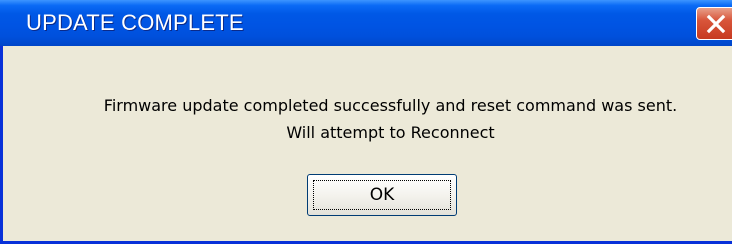  I want to click on ok-label: OK, so click(382, 195).